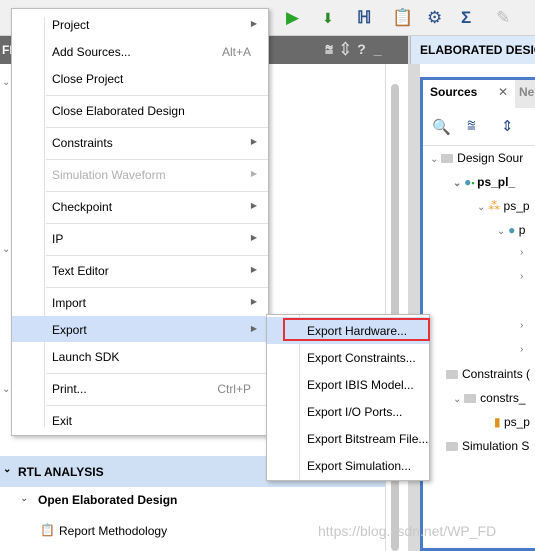 The height and width of the screenshot is (551, 535). Describe the element at coordinates (107, 500) in the screenshot. I see `open-elaborated-design: Open Elaborated Design` at that location.